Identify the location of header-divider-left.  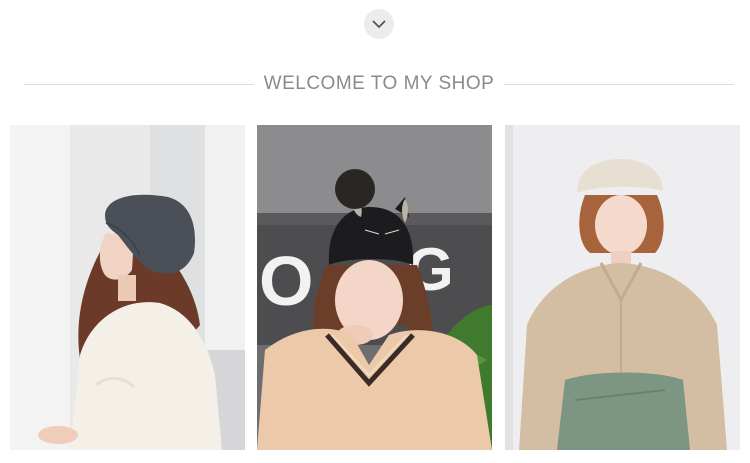
(139, 84).